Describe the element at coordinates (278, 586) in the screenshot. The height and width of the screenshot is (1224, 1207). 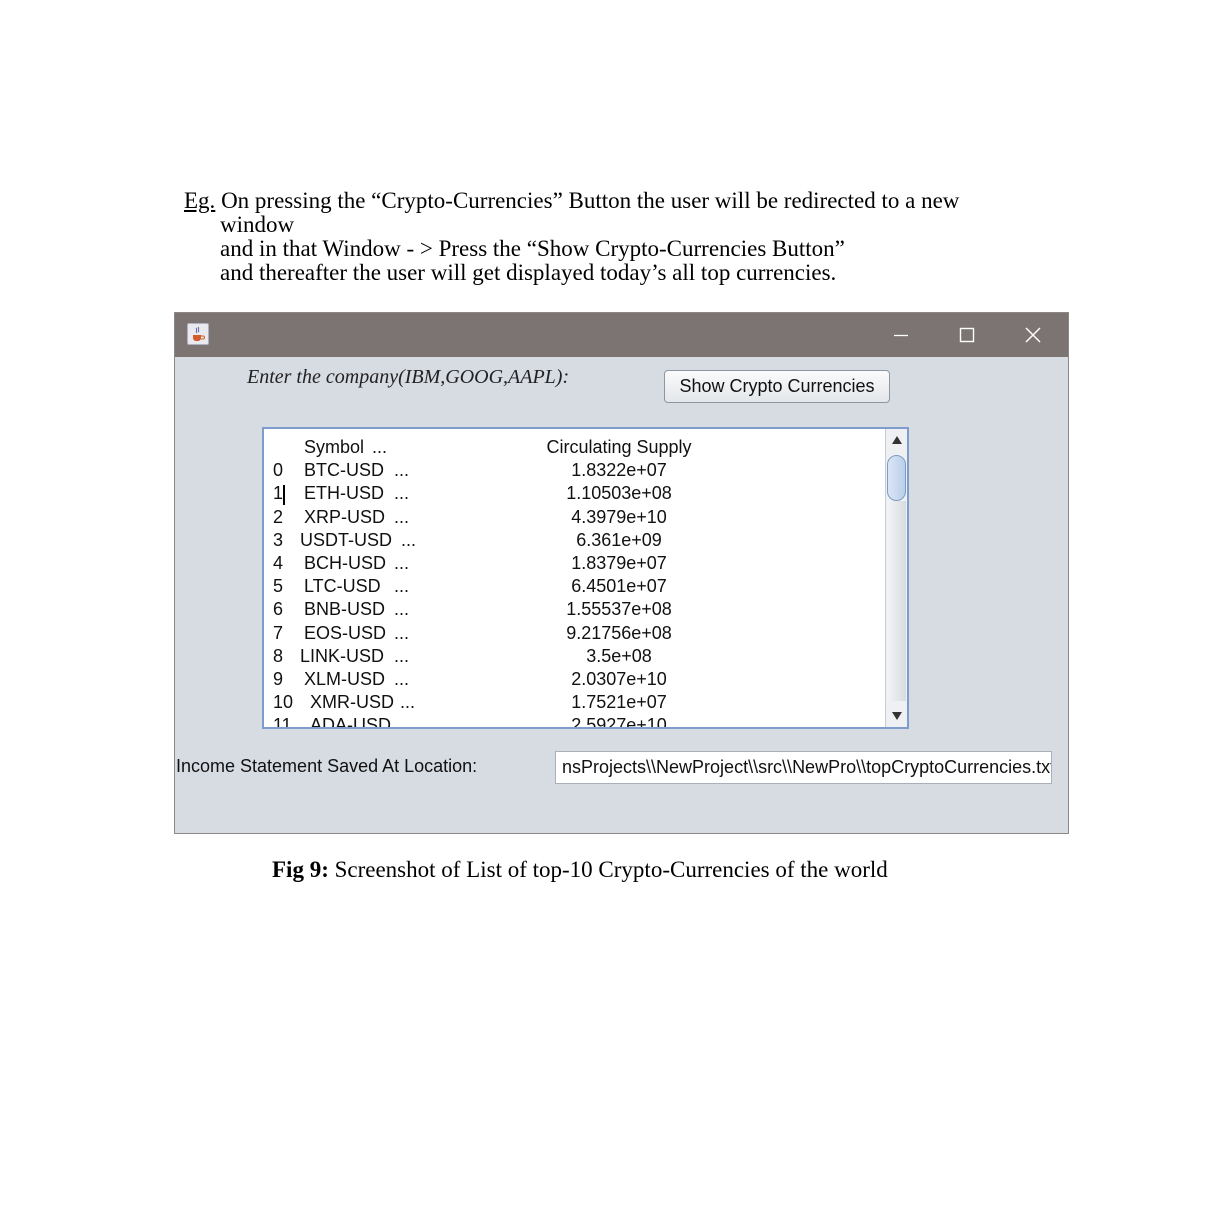
I see `row-index: 5` at that location.